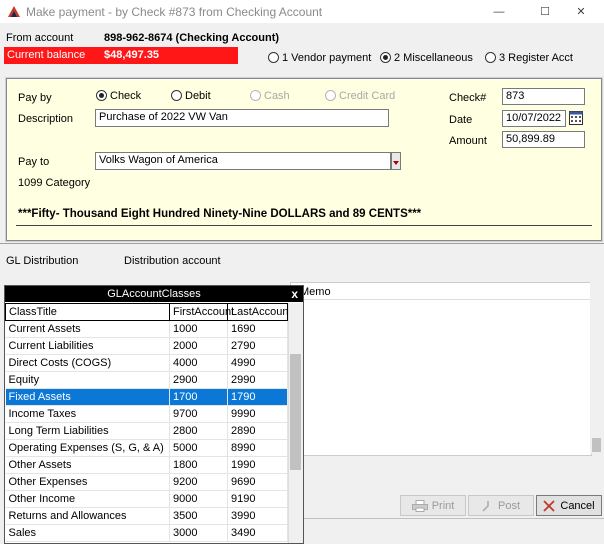 The image size is (604, 544). I want to click on cell-last-account: 2890, so click(257, 431).